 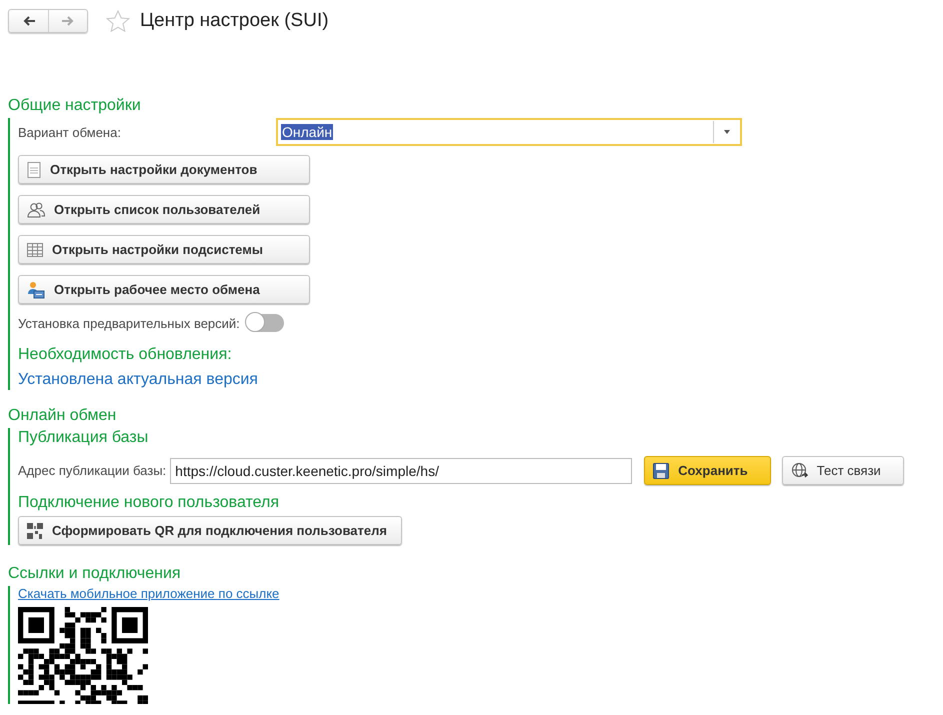 I want to click on toggle-switch, so click(x=265, y=323).